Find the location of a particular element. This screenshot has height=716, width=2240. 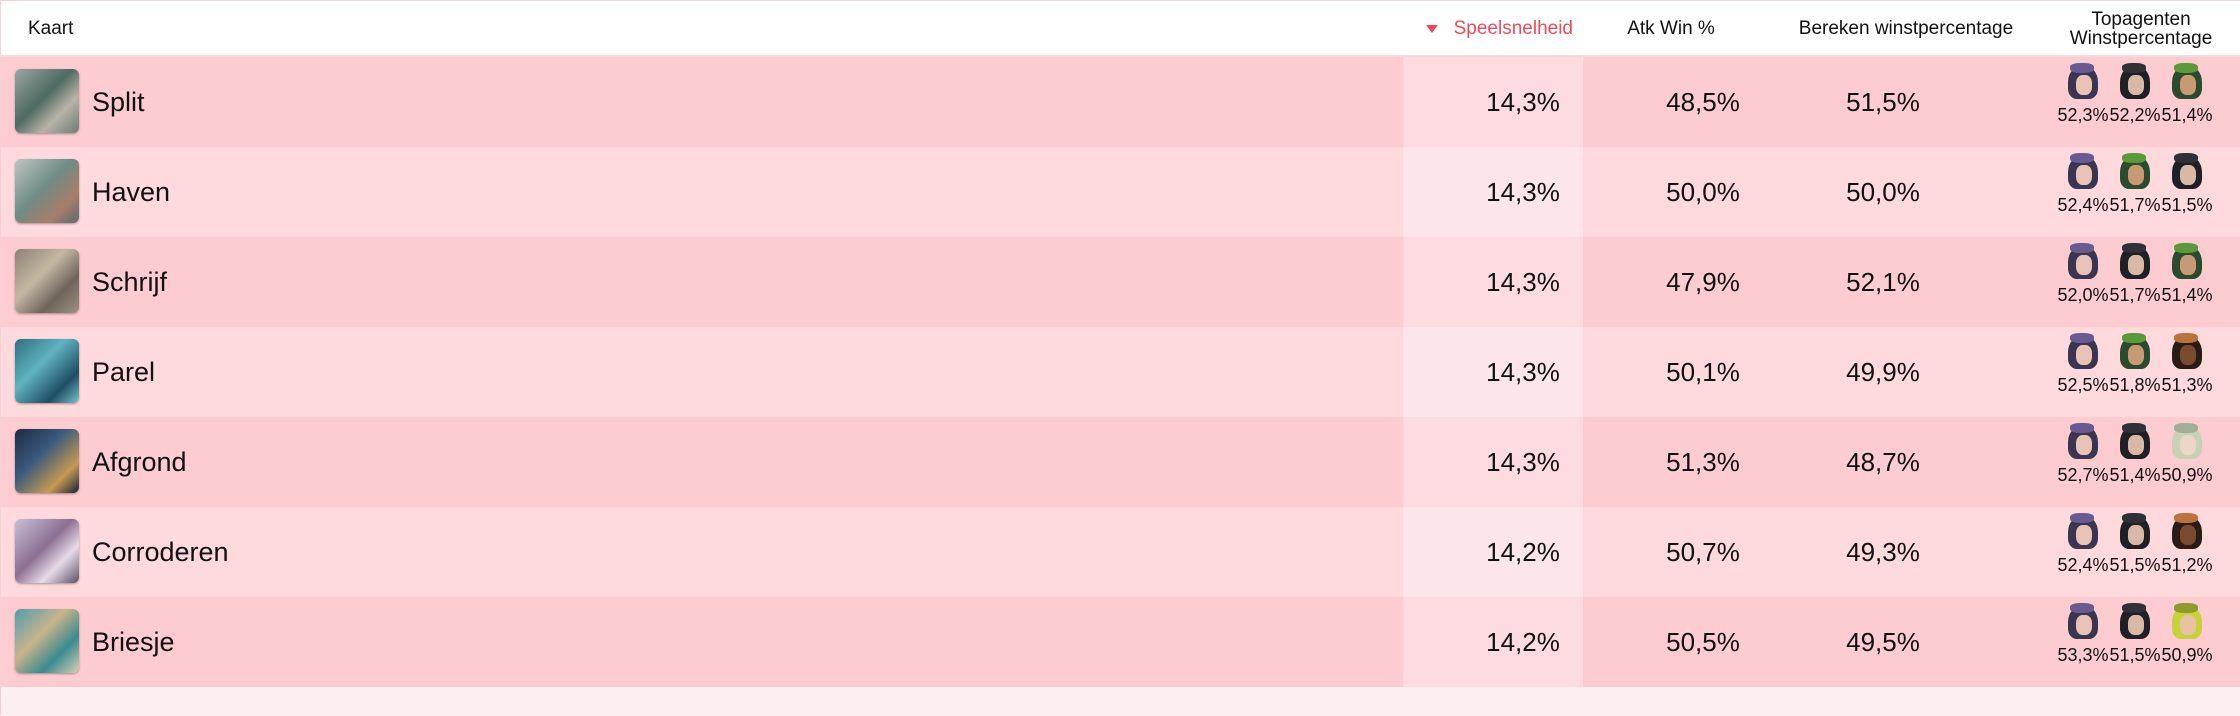

top-agents: 52,7% 51,4% 50,9% is located at coordinates (2147, 465).